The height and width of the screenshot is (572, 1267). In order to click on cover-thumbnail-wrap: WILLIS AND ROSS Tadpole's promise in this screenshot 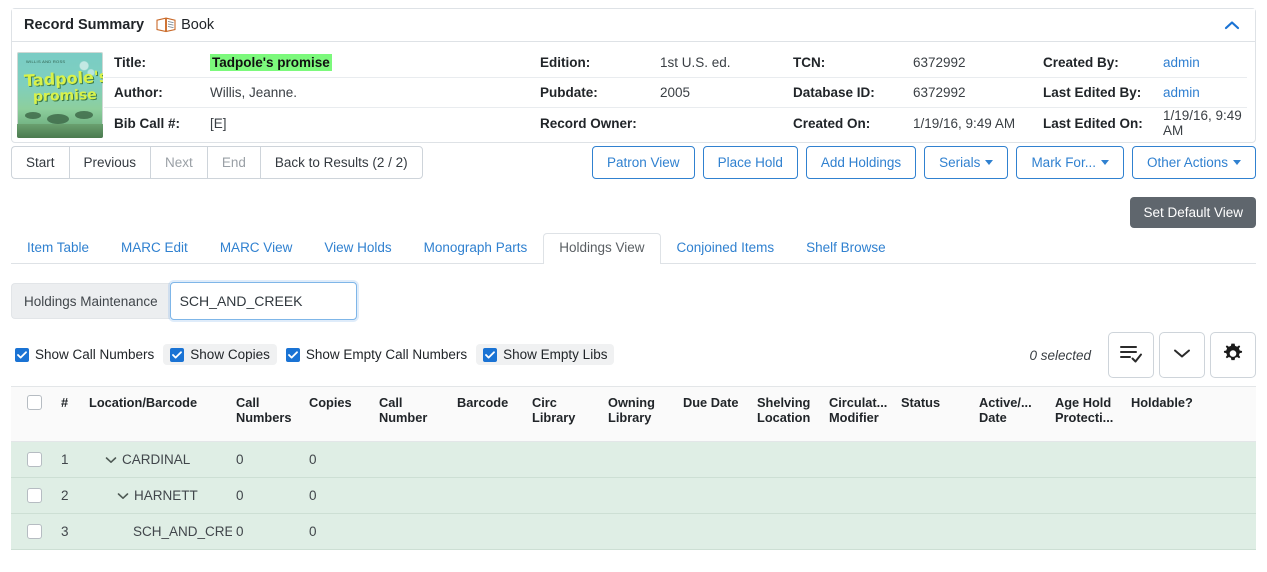, I will do `click(58, 93)`.